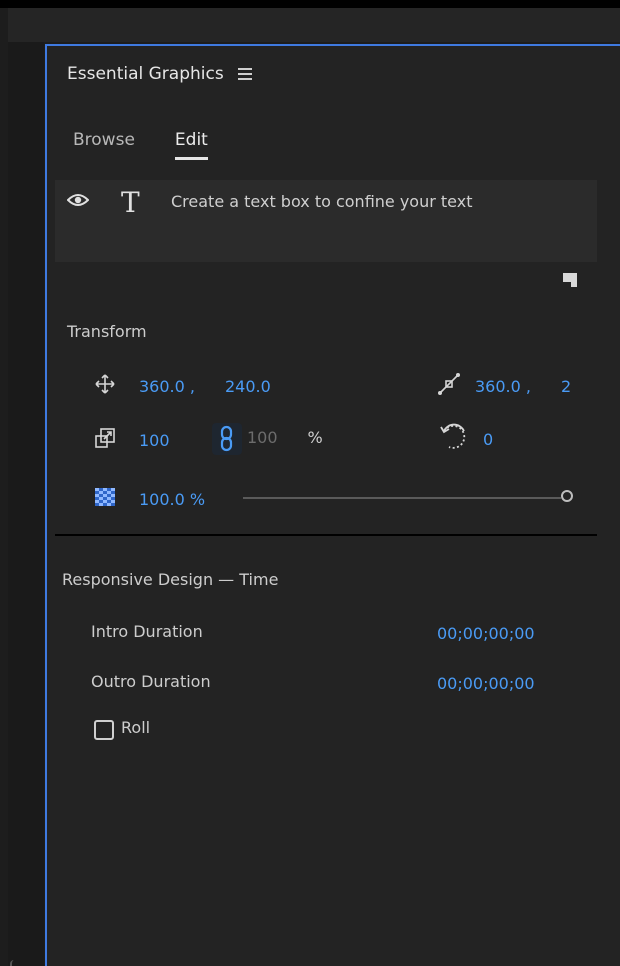 Image resolution: width=620 pixels, height=966 pixels. Describe the element at coordinates (314, 25) in the screenshot. I see `top-bar` at that location.